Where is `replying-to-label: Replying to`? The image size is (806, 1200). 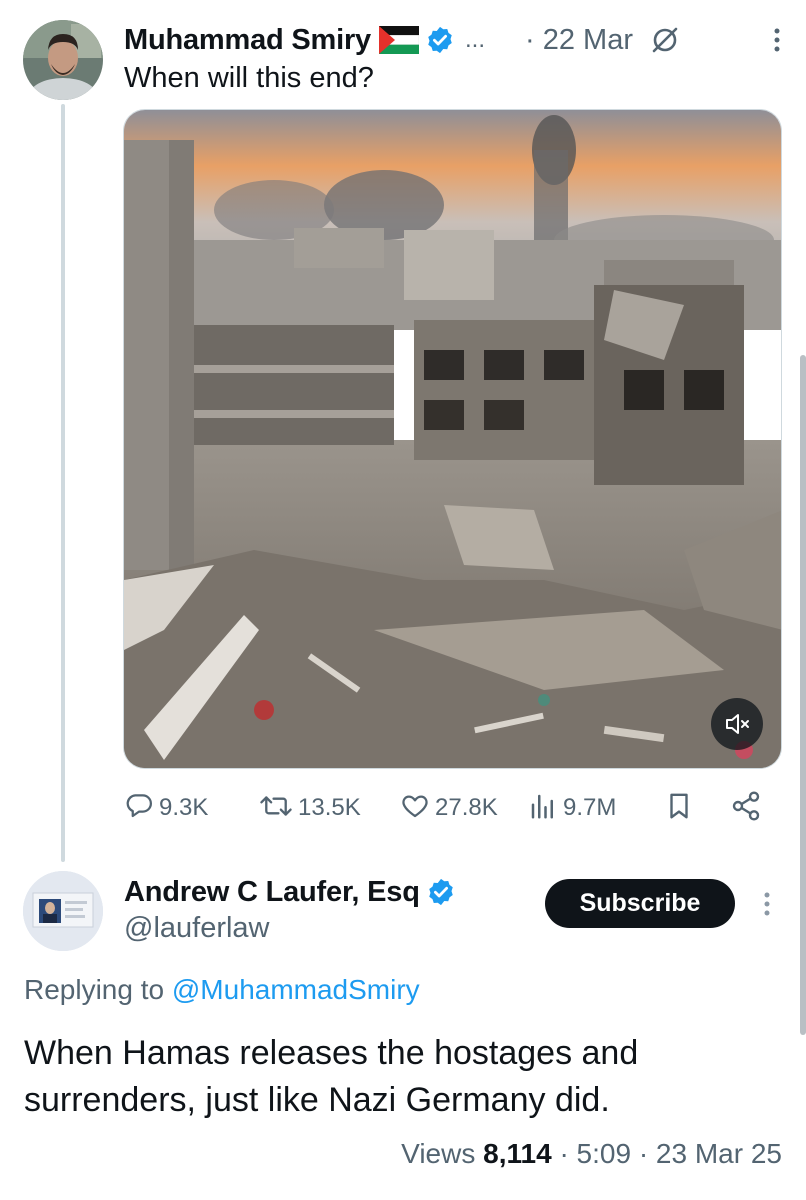
replying-to-label: Replying to is located at coordinates (94, 989).